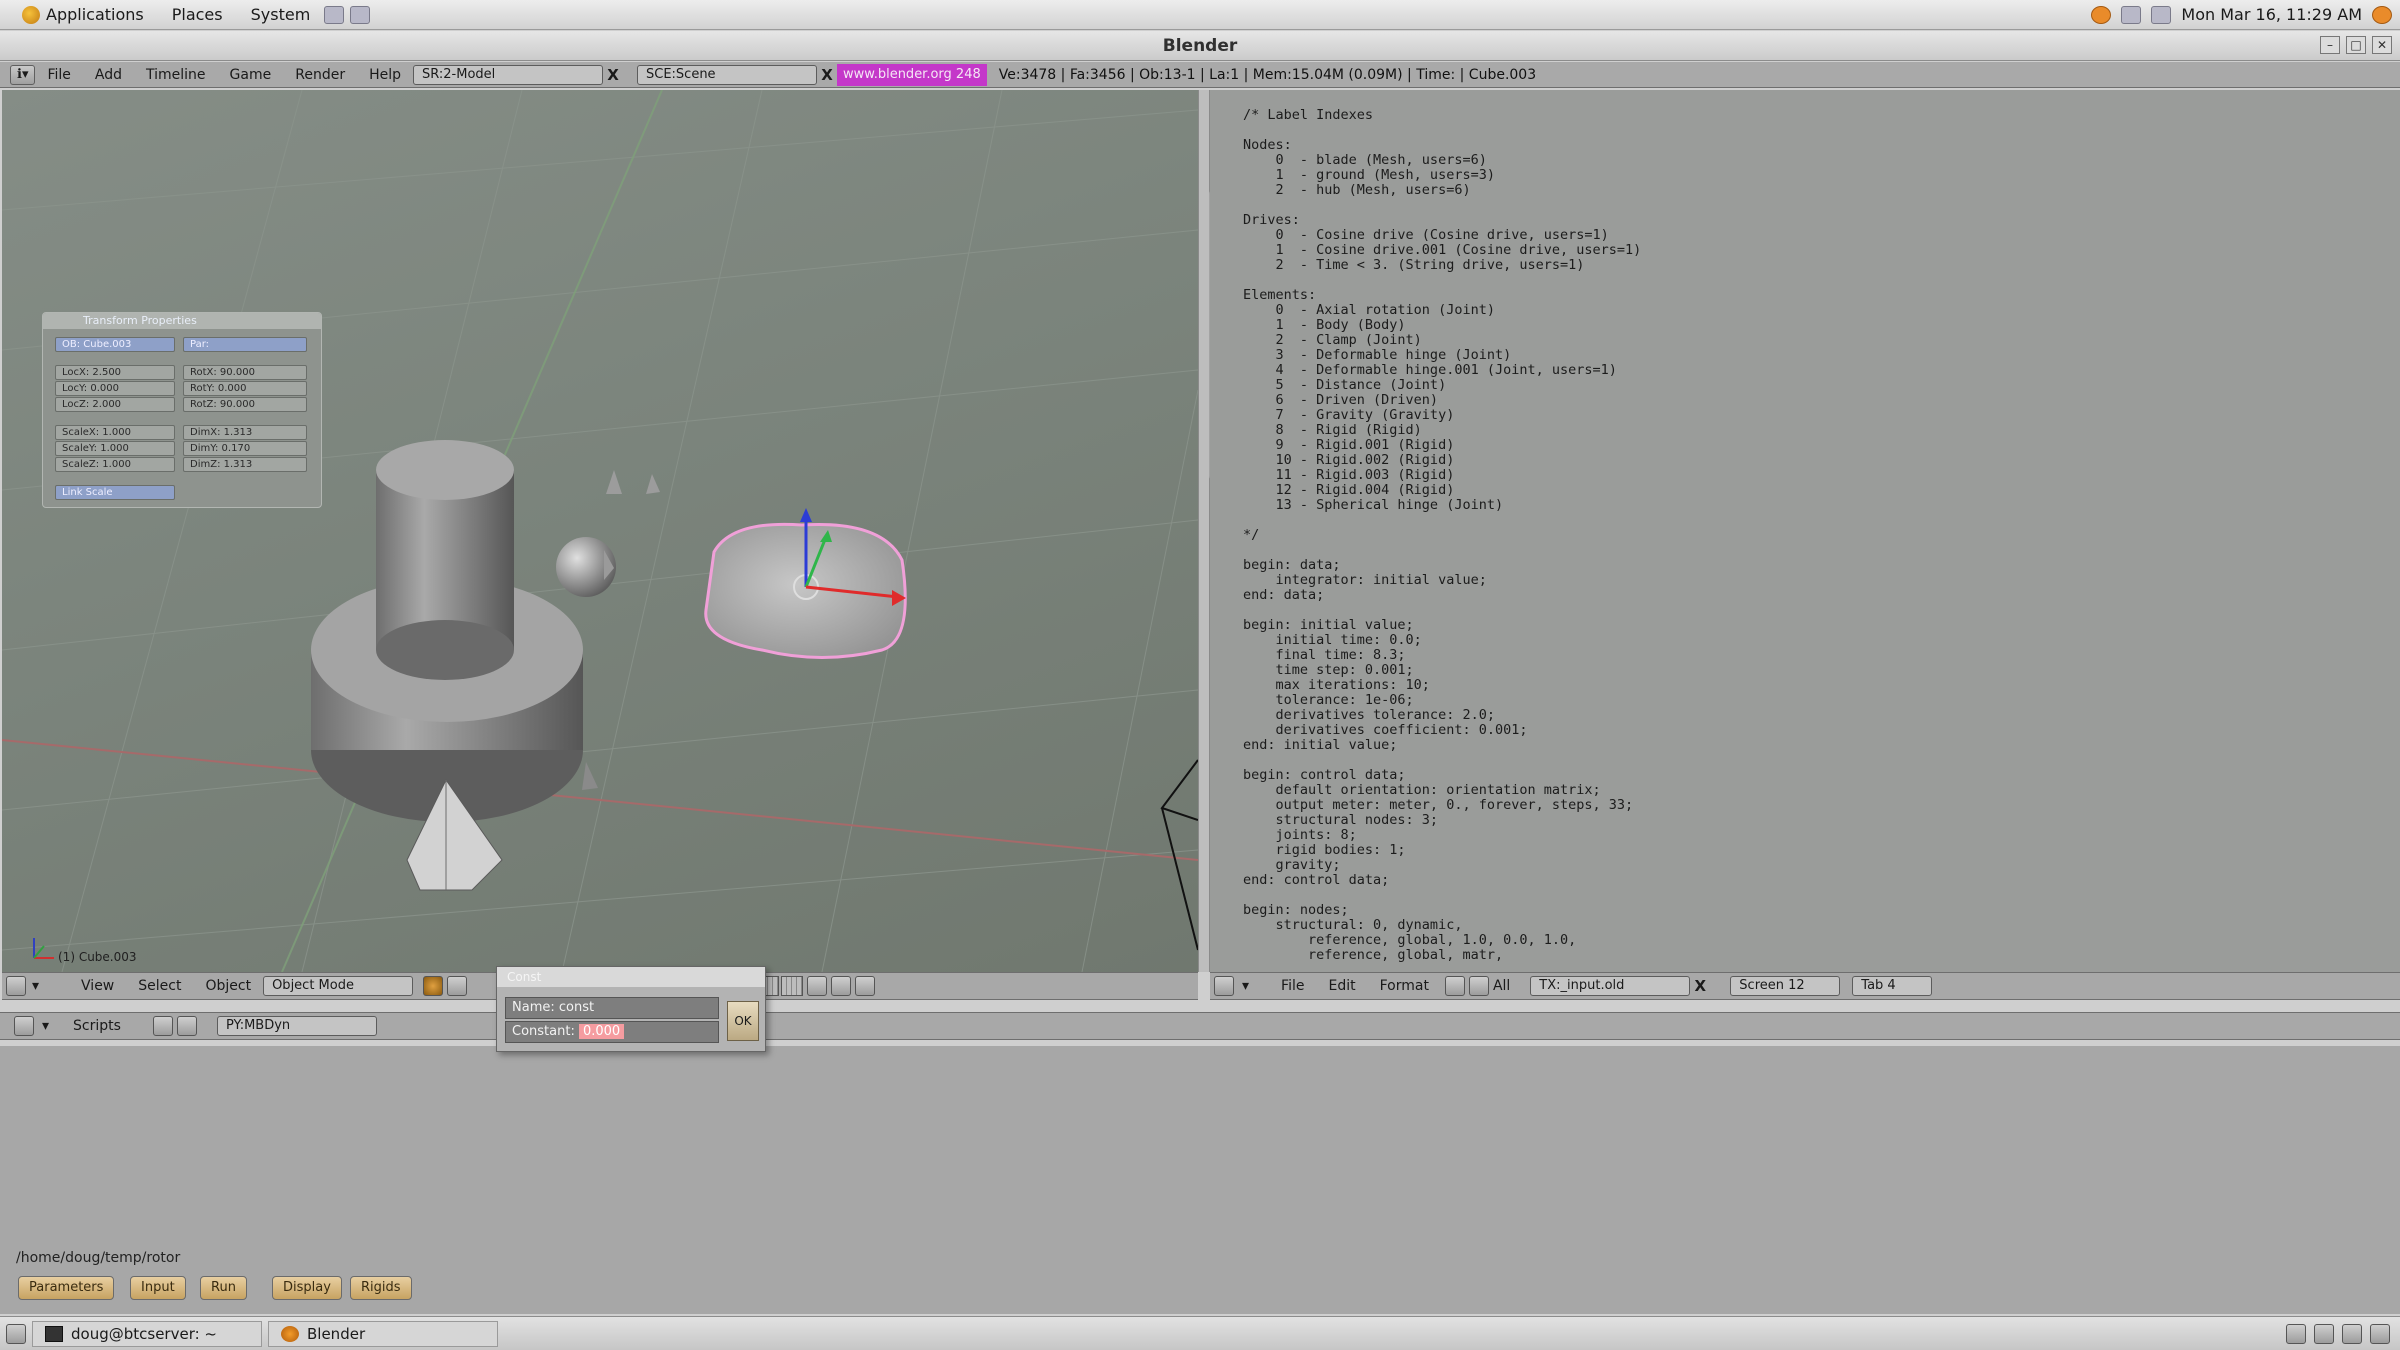 This screenshot has width=2400, height=1350. What do you see at coordinates (115, 492) in the screenshot?
I see `link-scale-toggle: Link Scale` at bounding box center [115, 492].